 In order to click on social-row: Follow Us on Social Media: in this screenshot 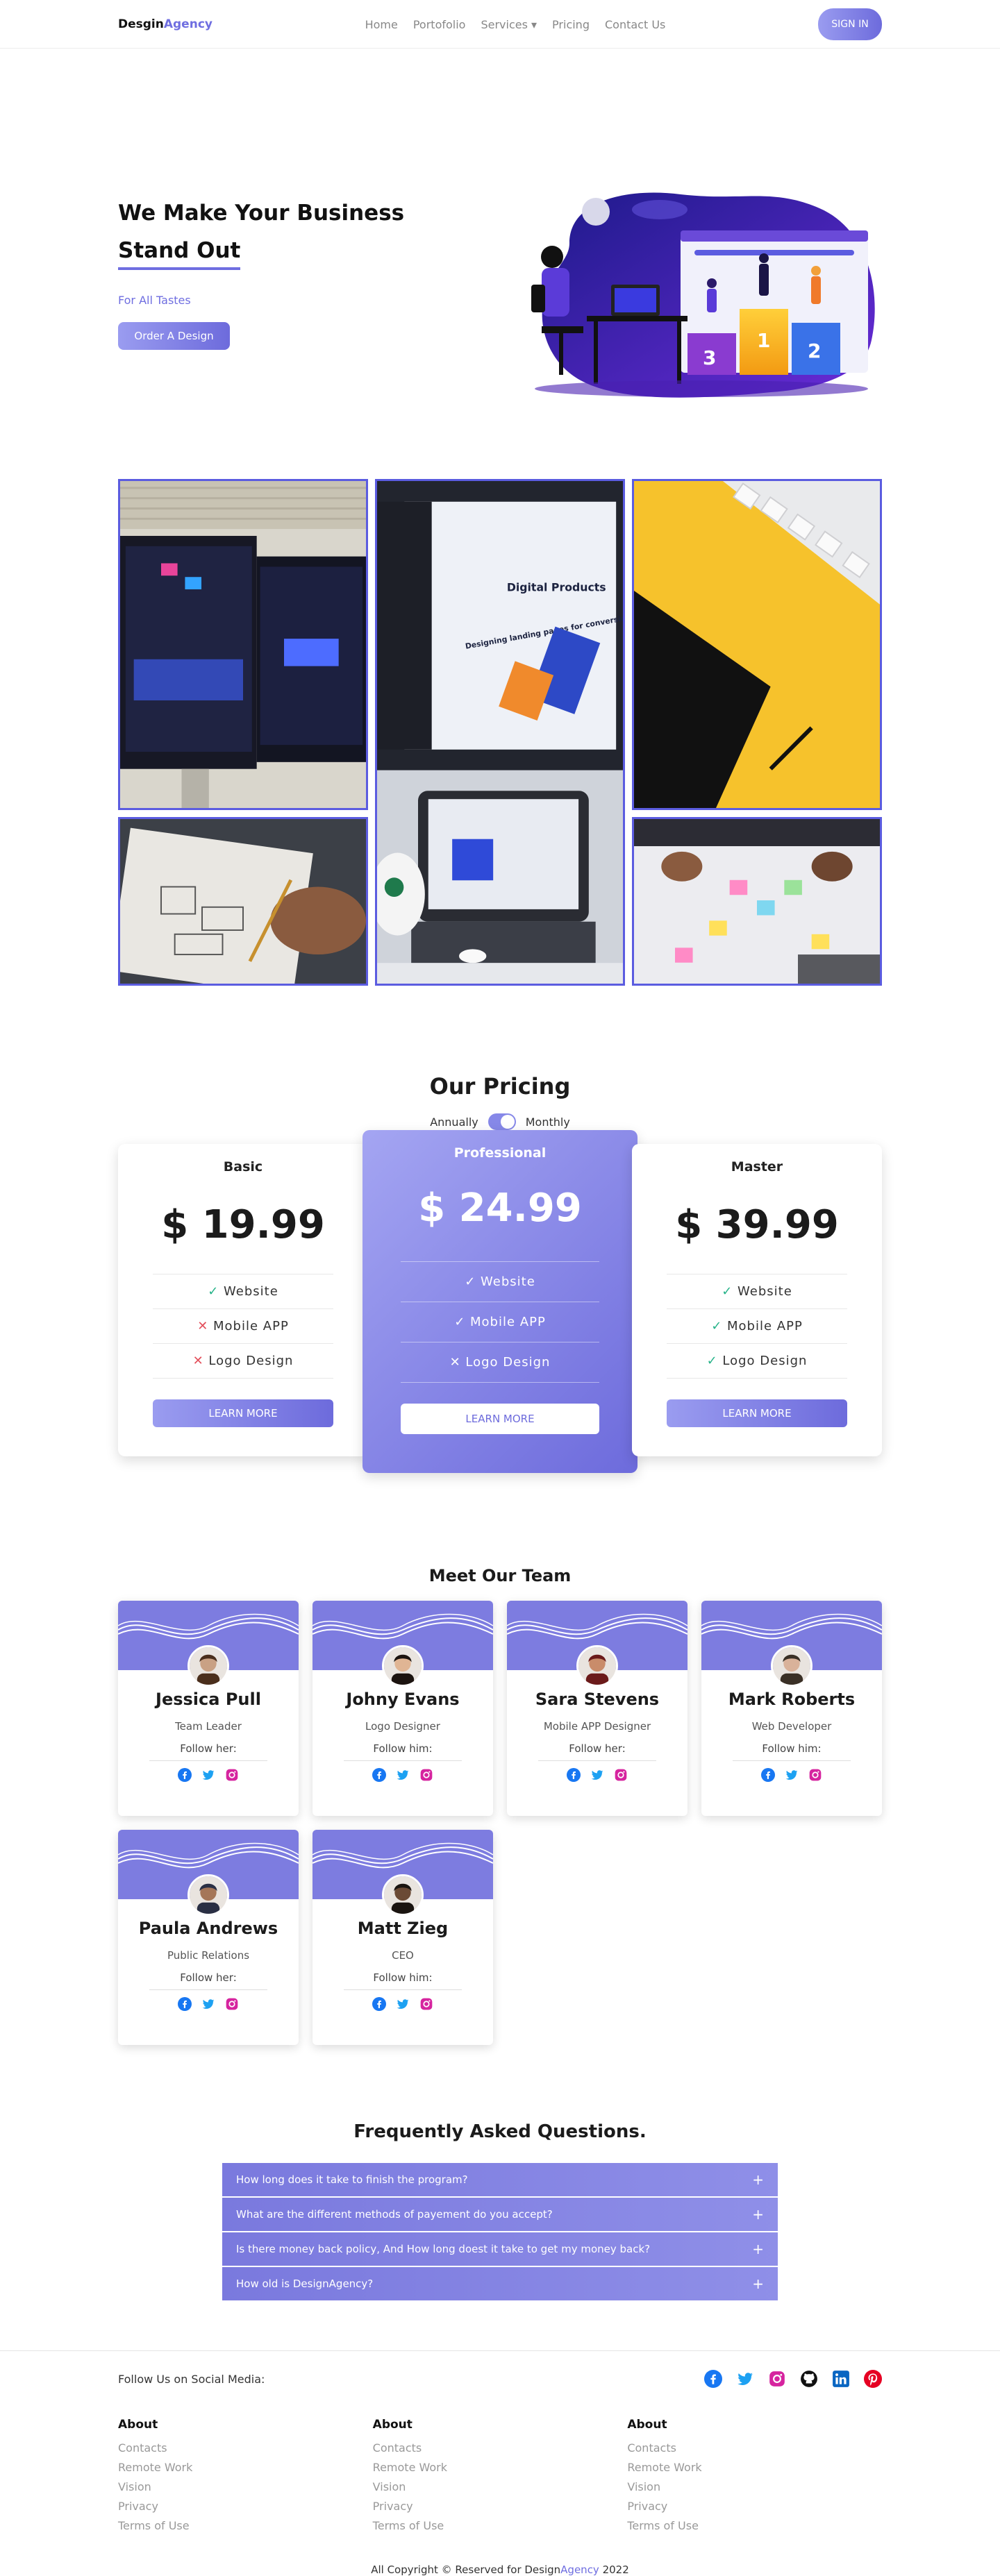, I will do `click(500, 2379)`.